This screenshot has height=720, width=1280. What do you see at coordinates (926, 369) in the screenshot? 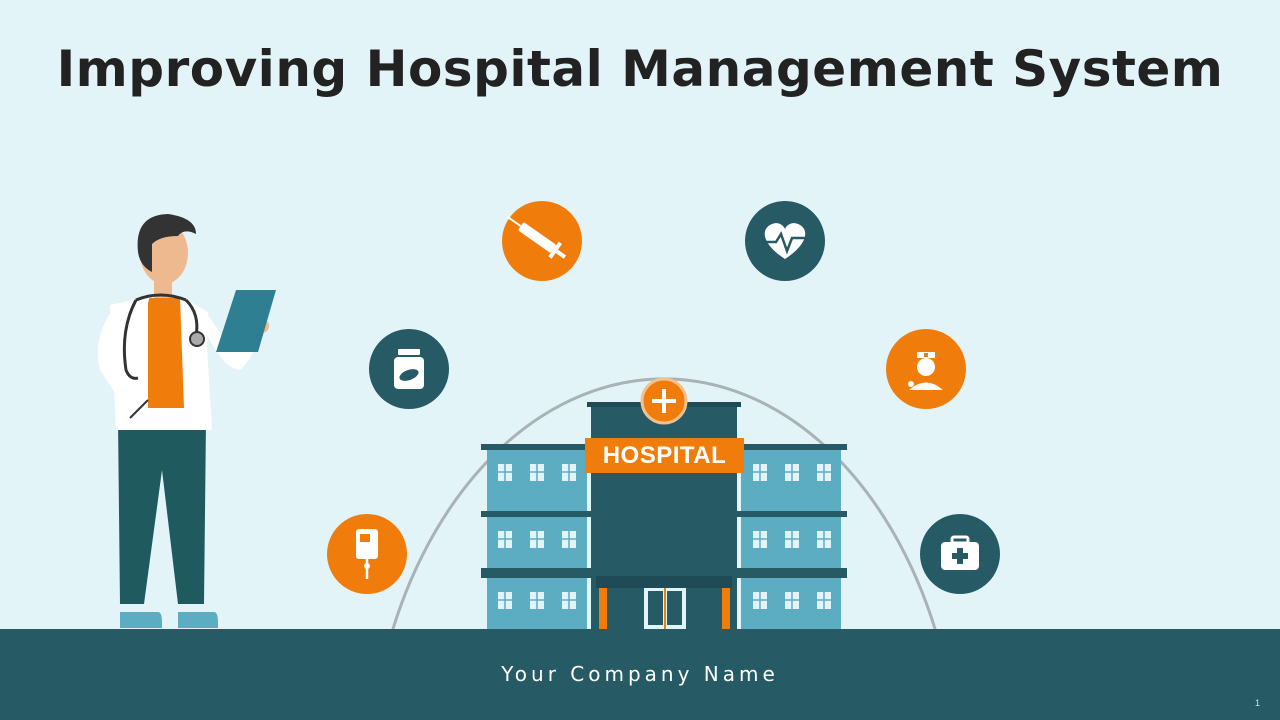
I see `nurse-icon` at bounding box center [926, 369].